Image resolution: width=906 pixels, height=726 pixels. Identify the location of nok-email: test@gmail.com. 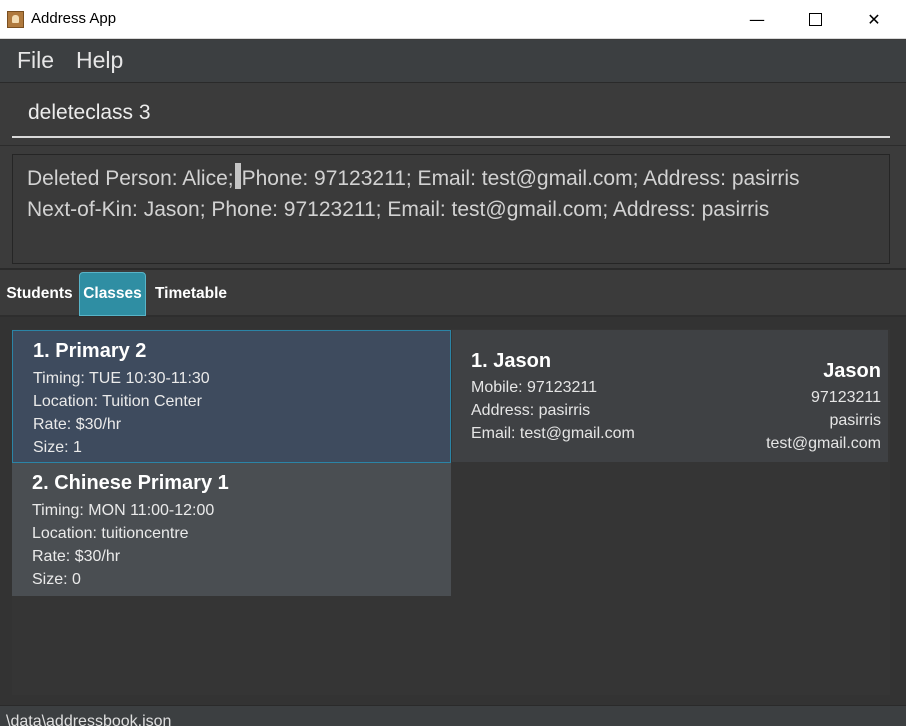
(823, 443).